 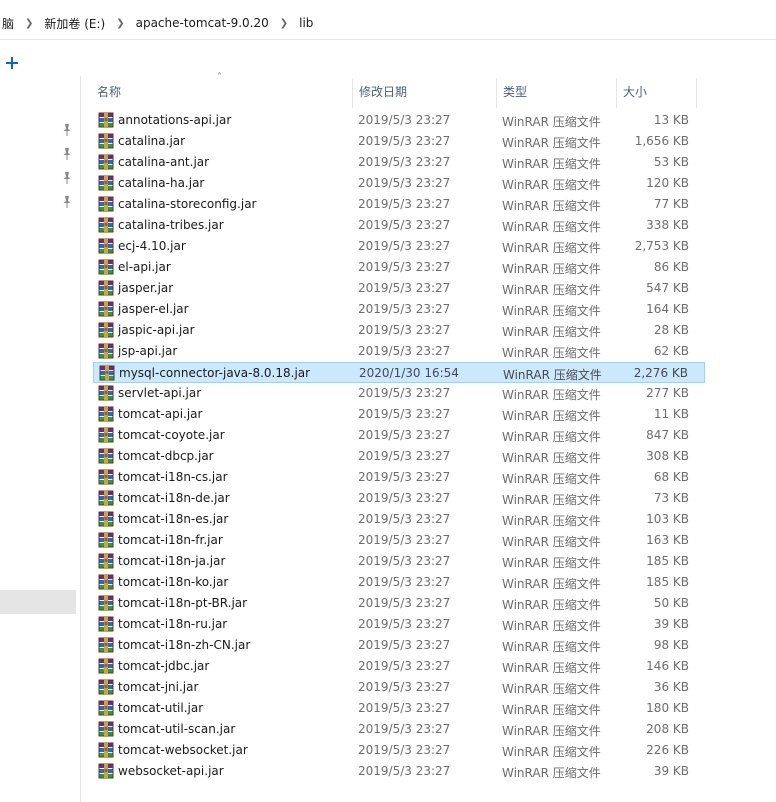 What do you see at coordinates (222, 93) in the screenshot?
I see `column-header-name: 名称` at bounding box center [222, 93].